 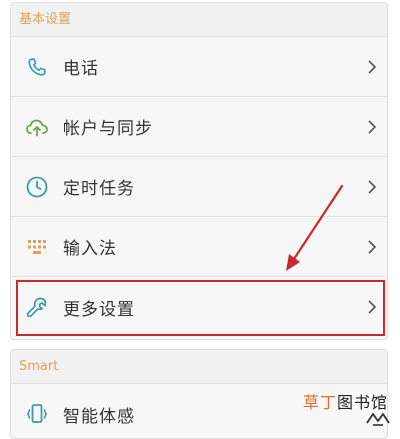 I want to click on watermark-text-a: 草丁, so click(x=319, y=402).